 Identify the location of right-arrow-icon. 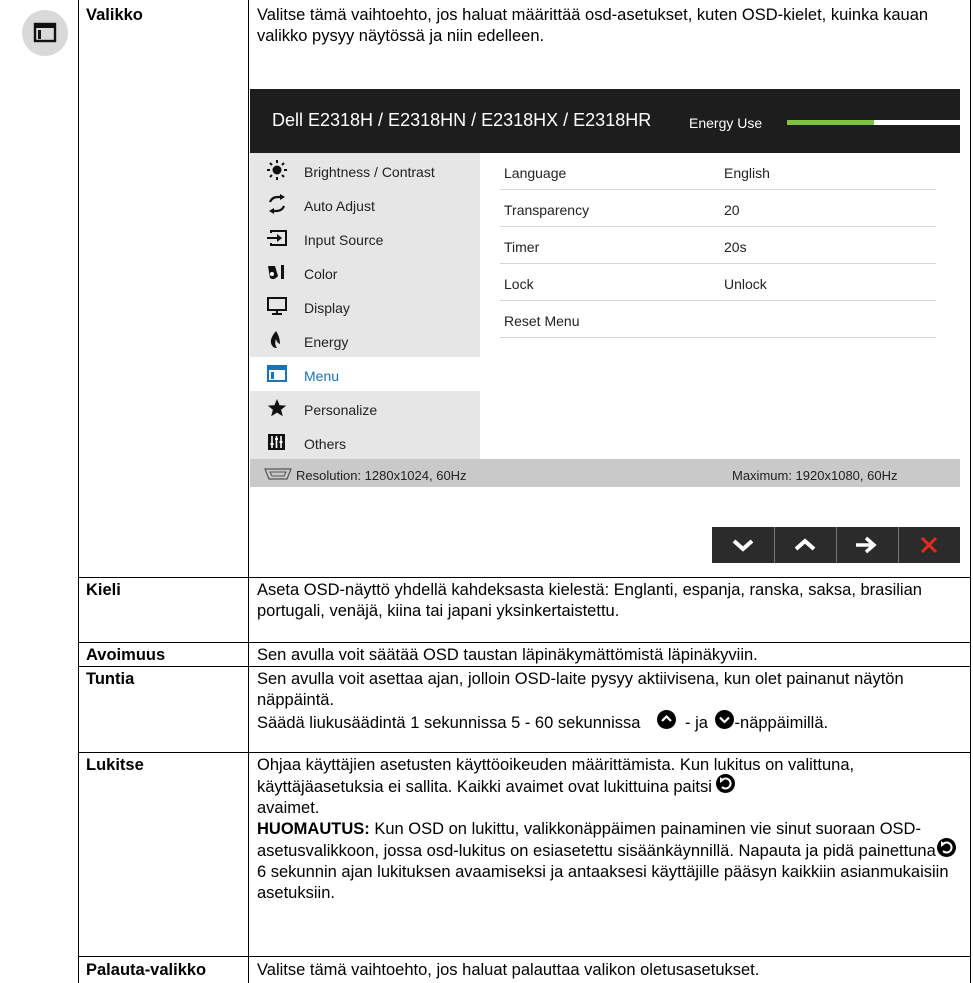
(867, 548).